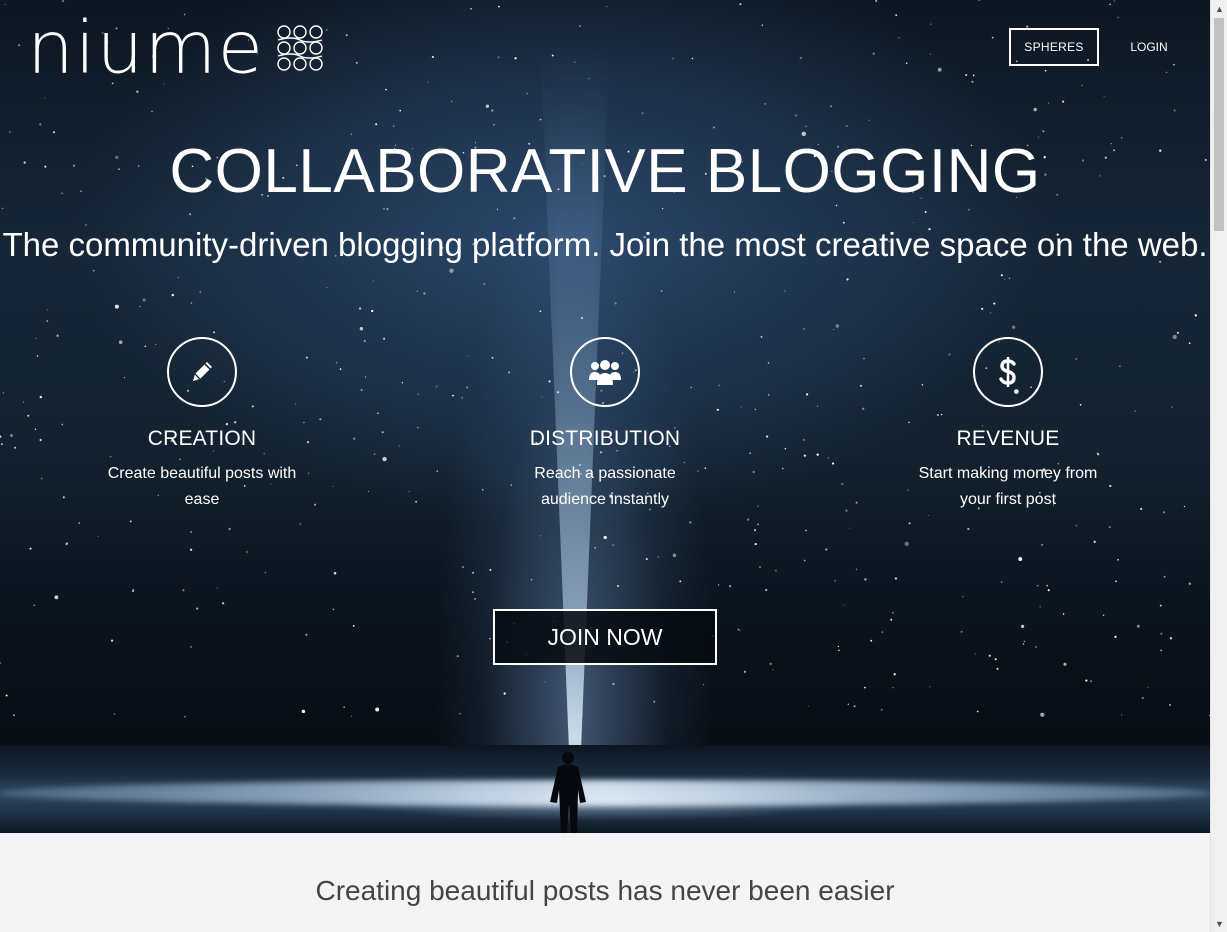 The height and width of the screenshot is (932, 1227). What do you see at coordinates (202, 438) in the screenshot?
I see `feature-title: CREATION` at bounding box center [202, 438].